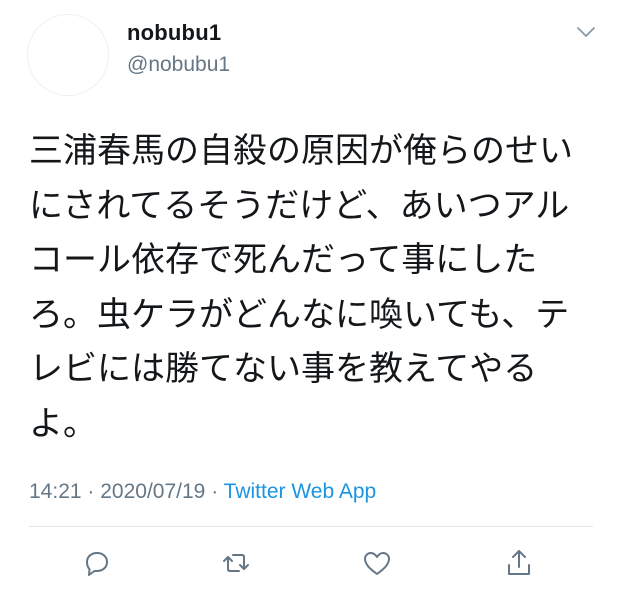  Describe the element at coordinates (174, 33) in the screenshot. I see `display-name: nobubu1` at that location.